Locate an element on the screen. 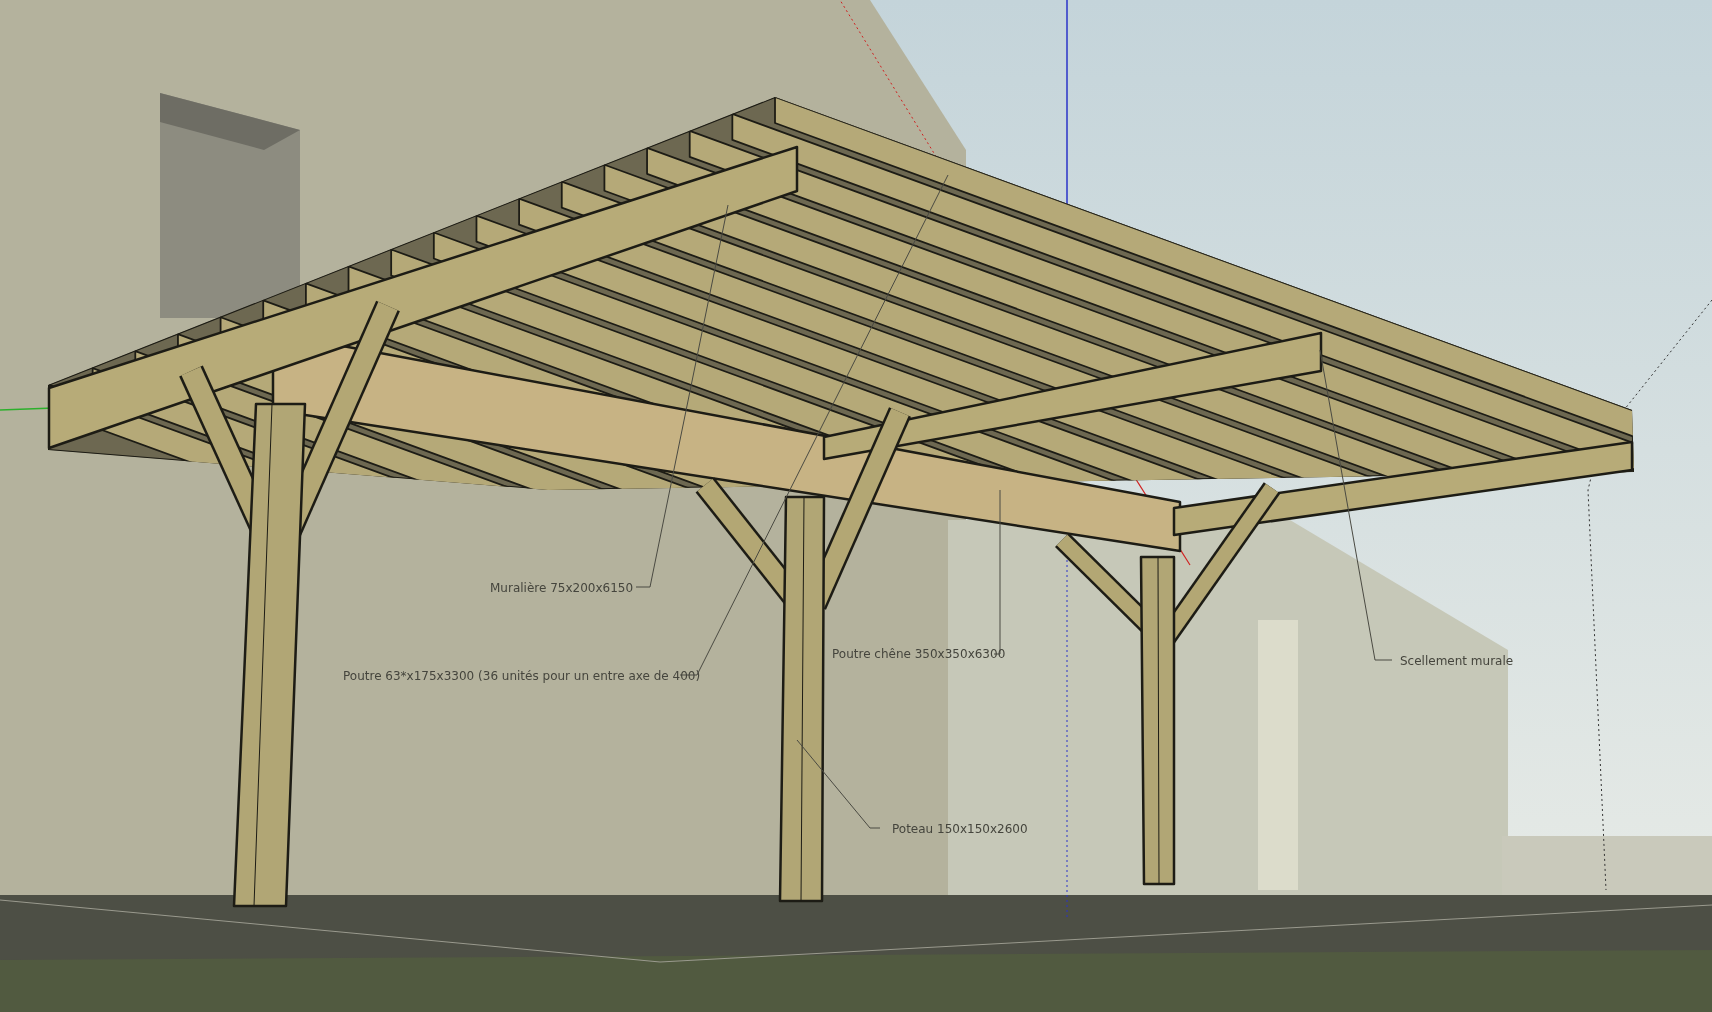 The width and height of the screenshot is (1712, 1012). annotation-label: Poutre chêne 350x350x6300 is located at coordinates (919, 654).